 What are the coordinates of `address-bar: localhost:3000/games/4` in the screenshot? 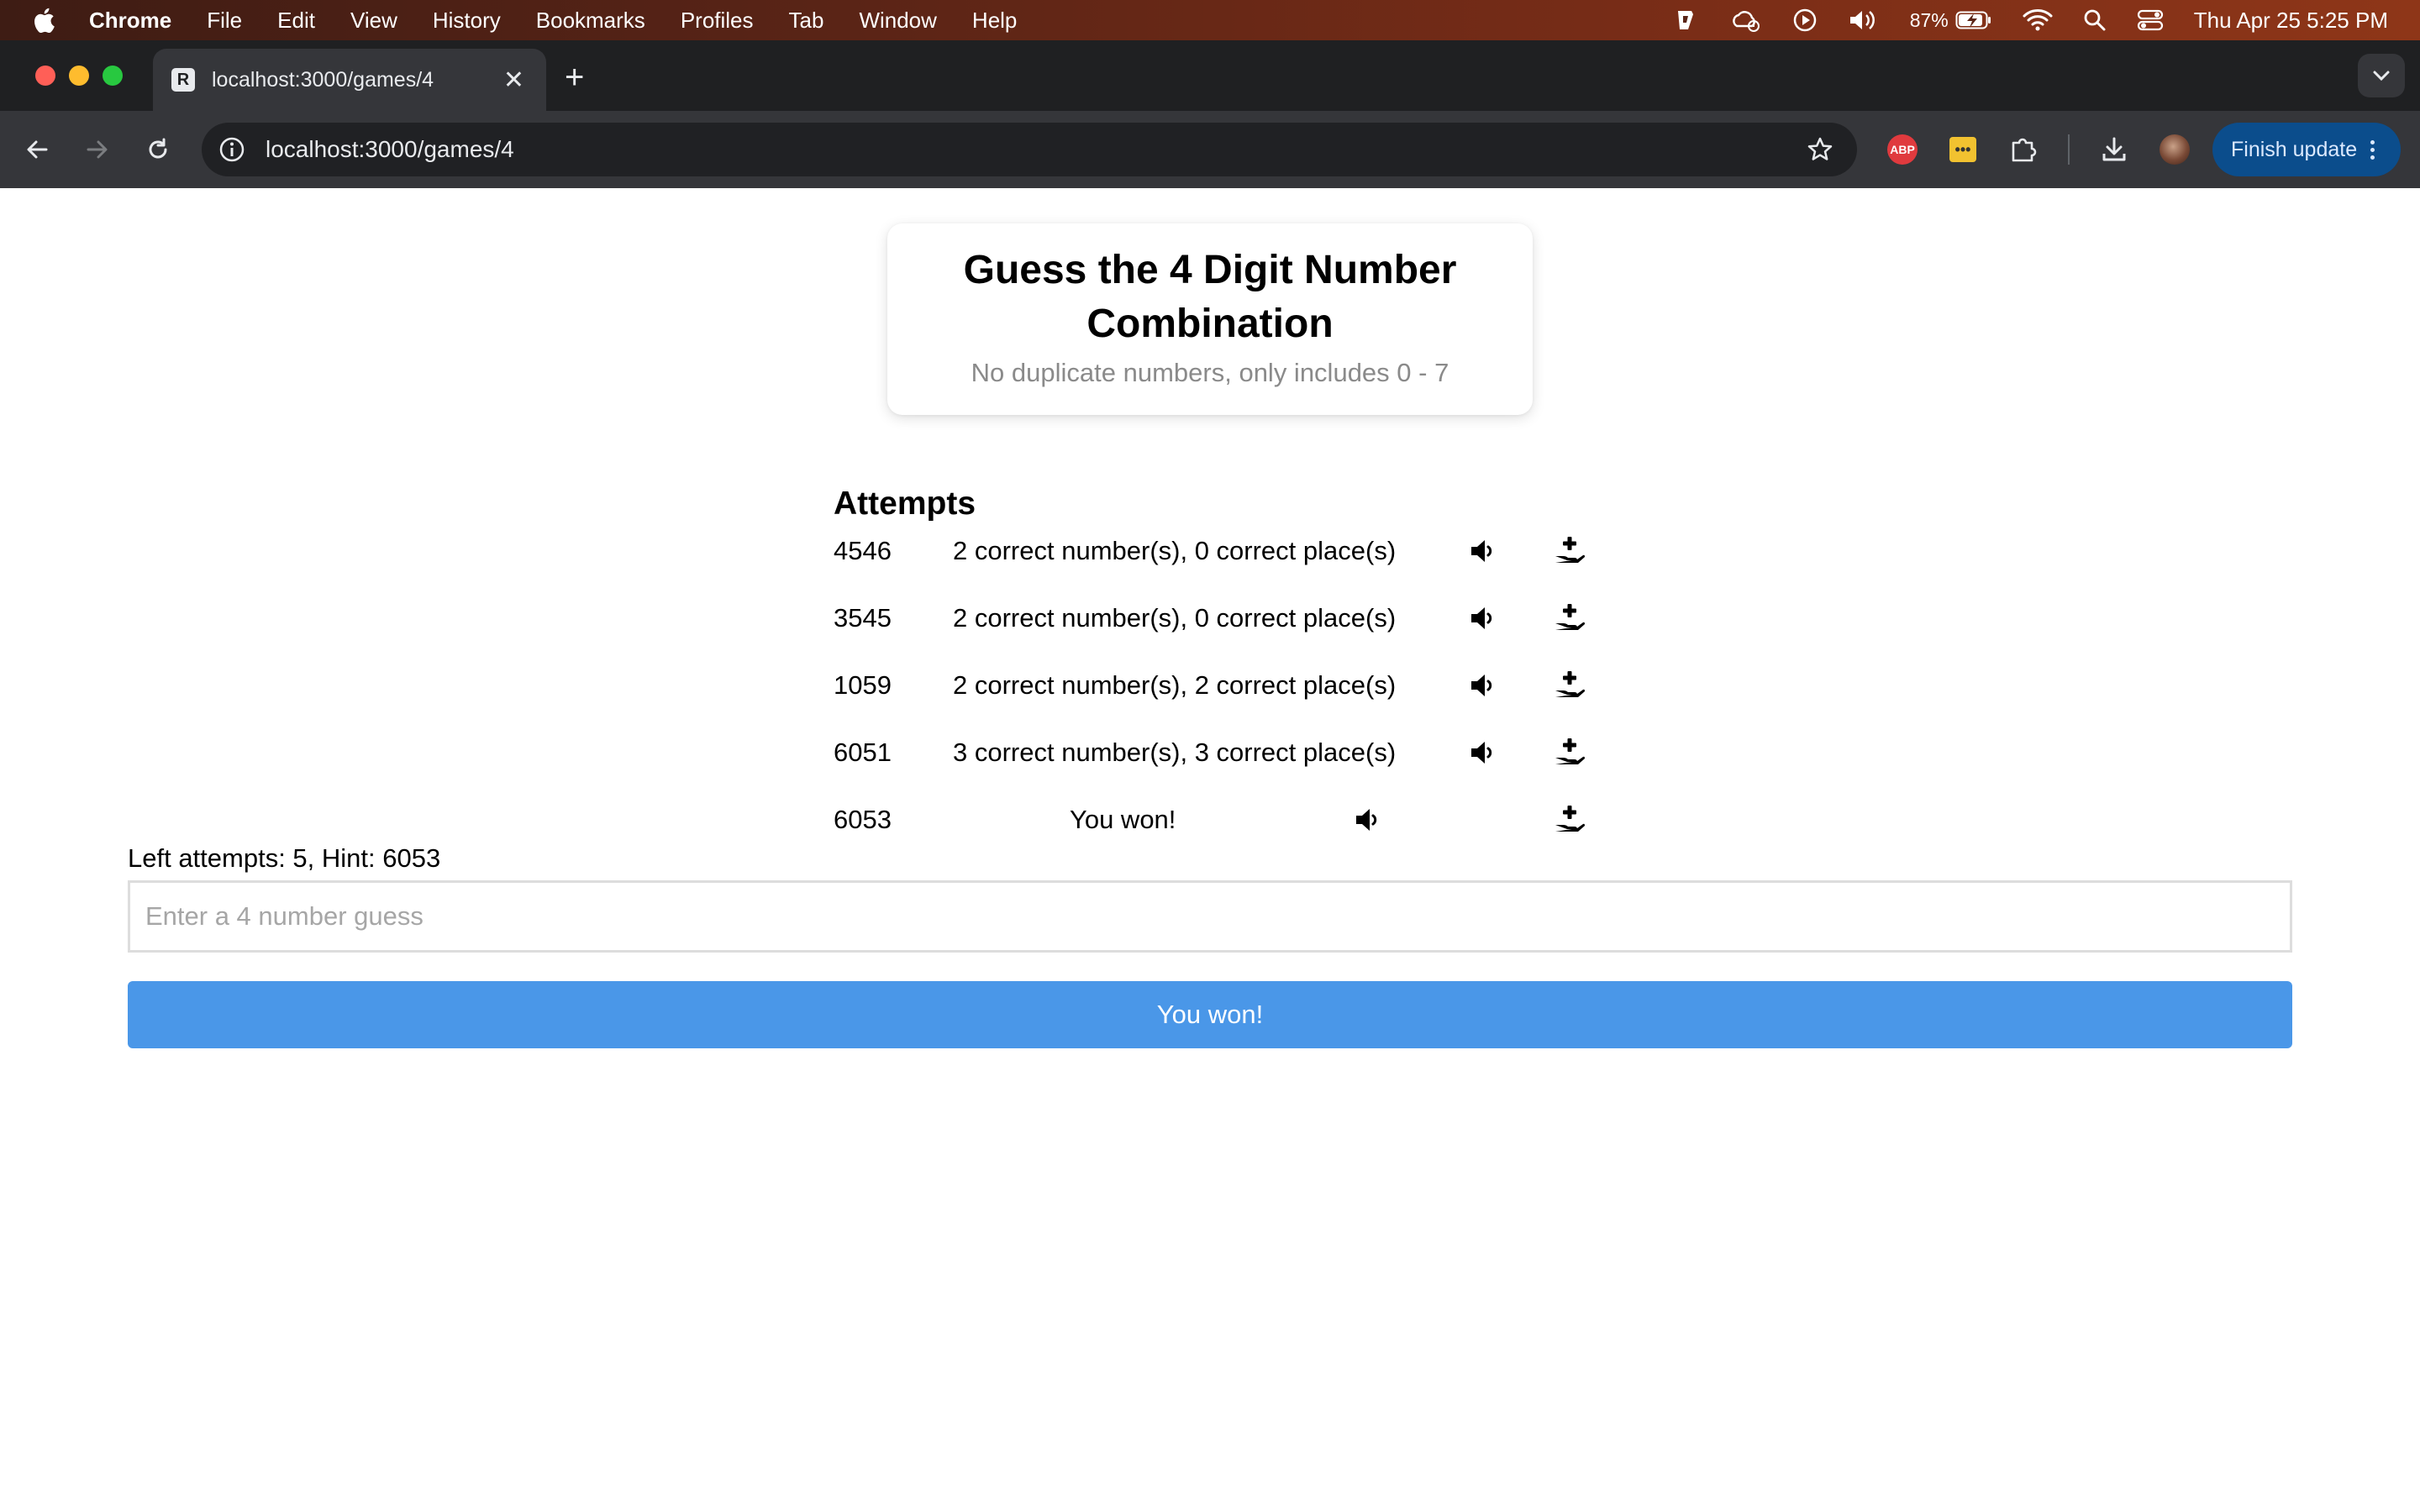 It's located at (1029, 149).